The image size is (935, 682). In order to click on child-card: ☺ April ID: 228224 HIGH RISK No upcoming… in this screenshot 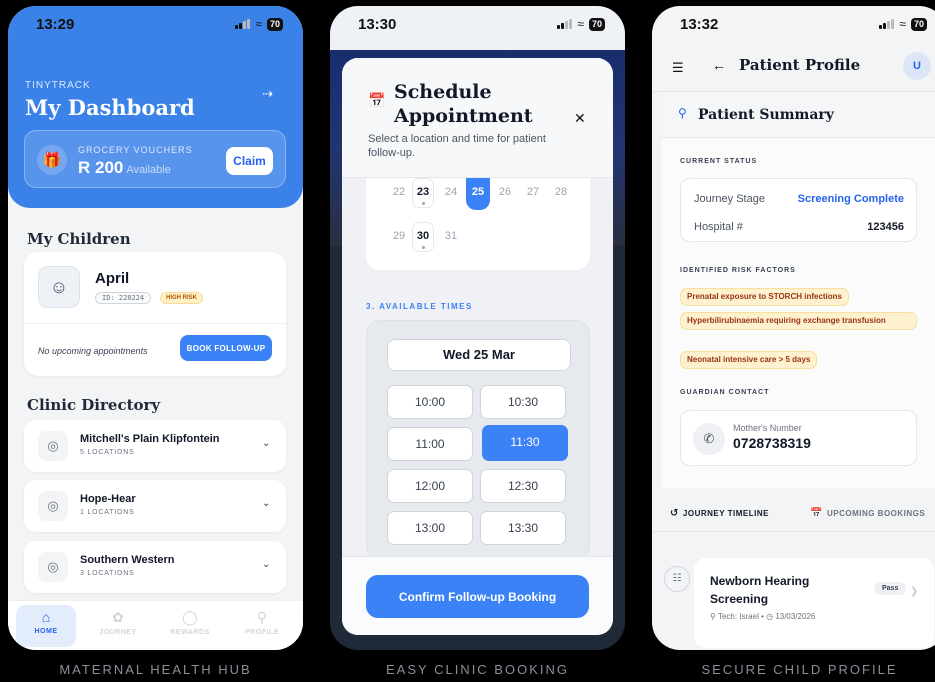, I will do `click(155, 314)`.